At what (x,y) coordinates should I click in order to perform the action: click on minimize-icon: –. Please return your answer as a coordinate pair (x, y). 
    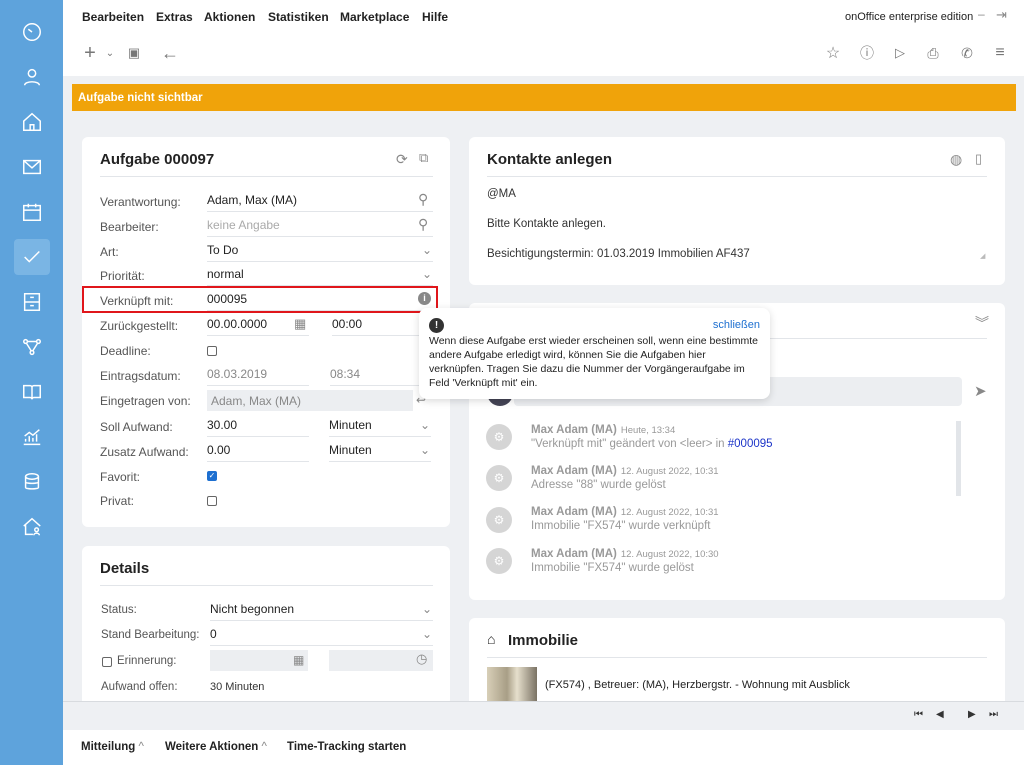
    Looking at the image, I should click on (981, 14).